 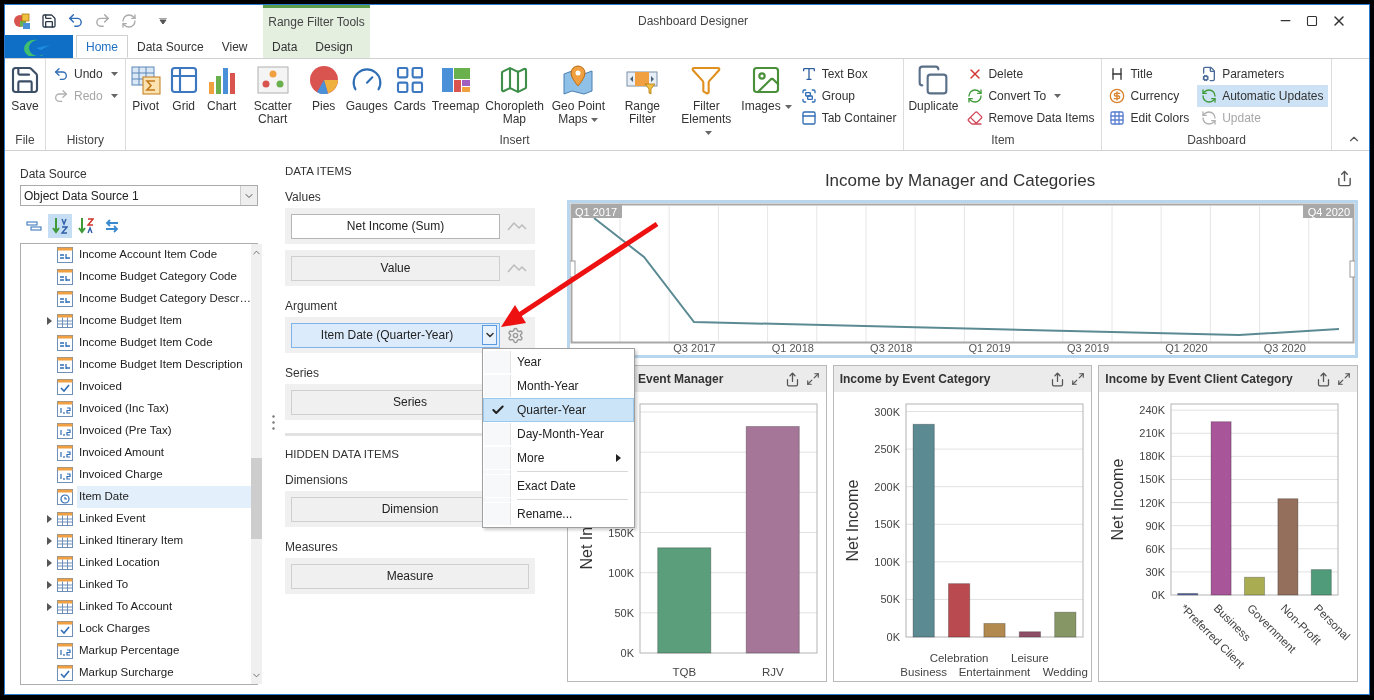 What do you see at coordinates (164, 321) in the screenshot?
I see `tree-item: Income Budget Item` at bounding box center [164, 321].